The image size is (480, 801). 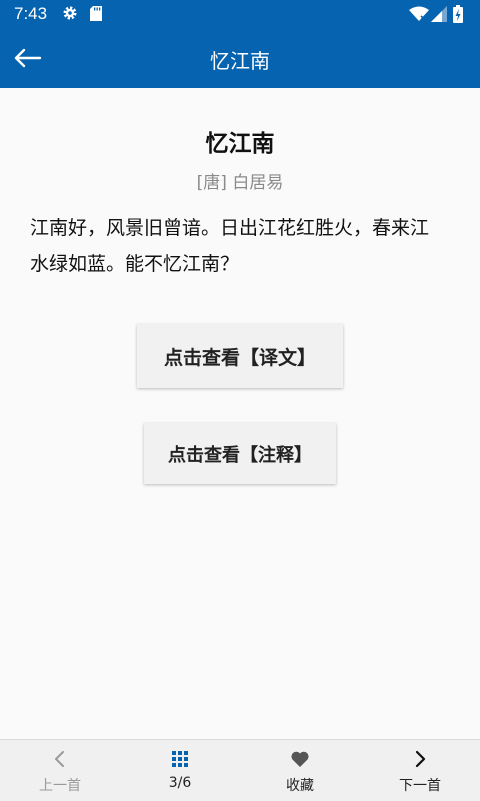 What do you see at coordinates (31, 13) in the screenshot?
I see `status-time: 7:43` at bounding box center [31, 13].